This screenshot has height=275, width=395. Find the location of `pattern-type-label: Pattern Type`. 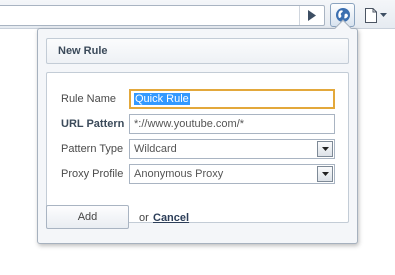

pattern-type-label: Pattern Type is located at coordinates (92, 149).